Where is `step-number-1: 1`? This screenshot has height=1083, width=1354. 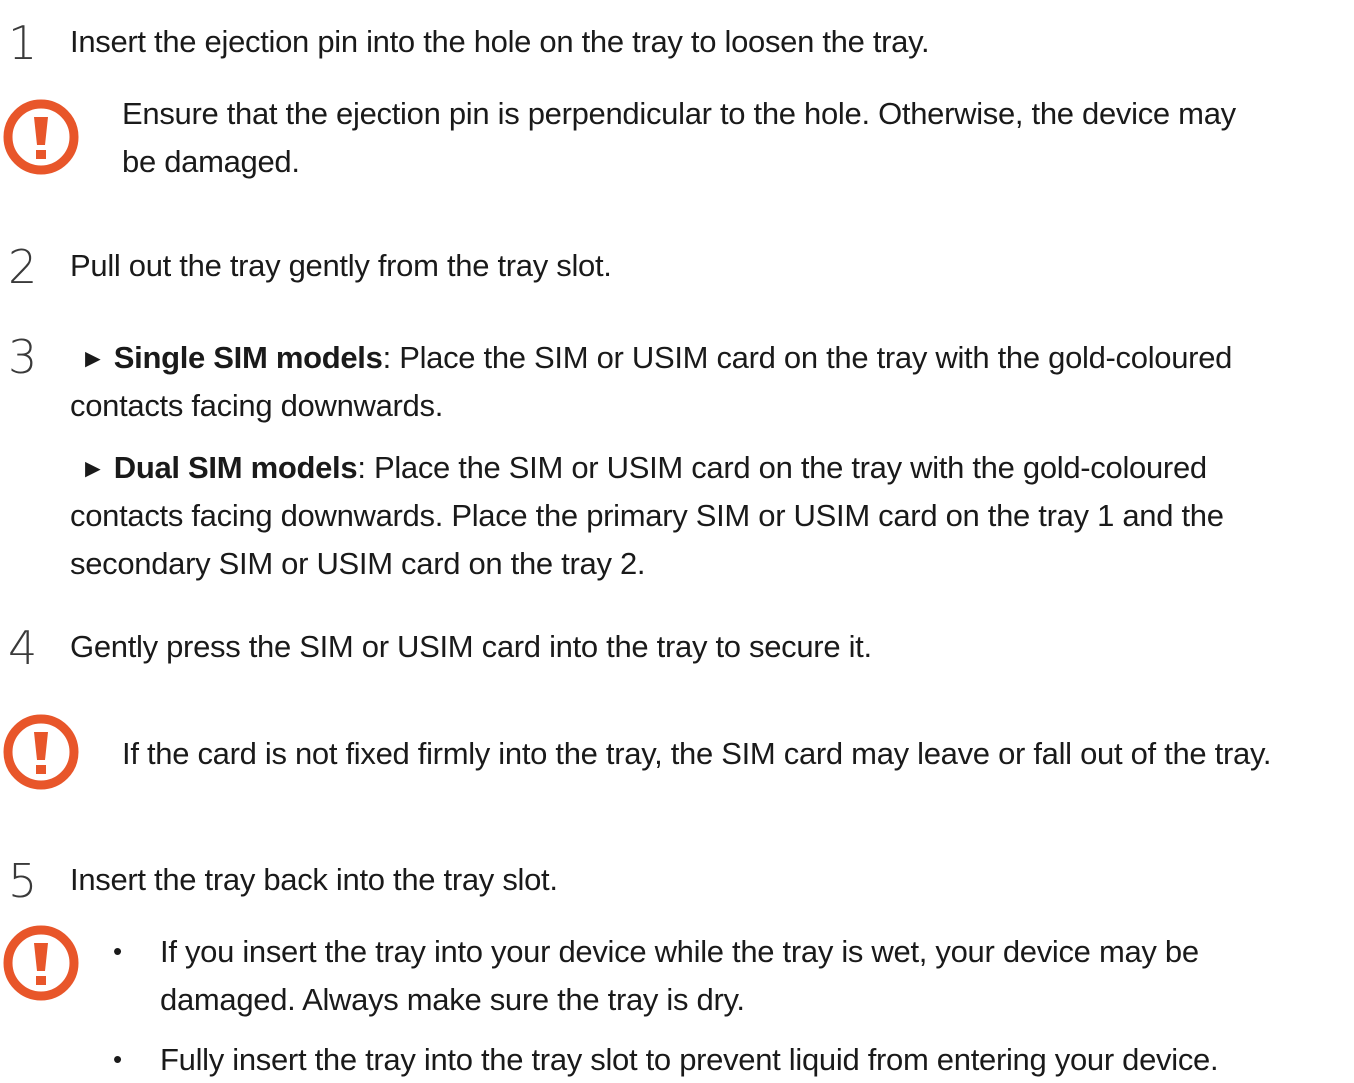
step-number-1: 1 is located at coordinates (23, 43).